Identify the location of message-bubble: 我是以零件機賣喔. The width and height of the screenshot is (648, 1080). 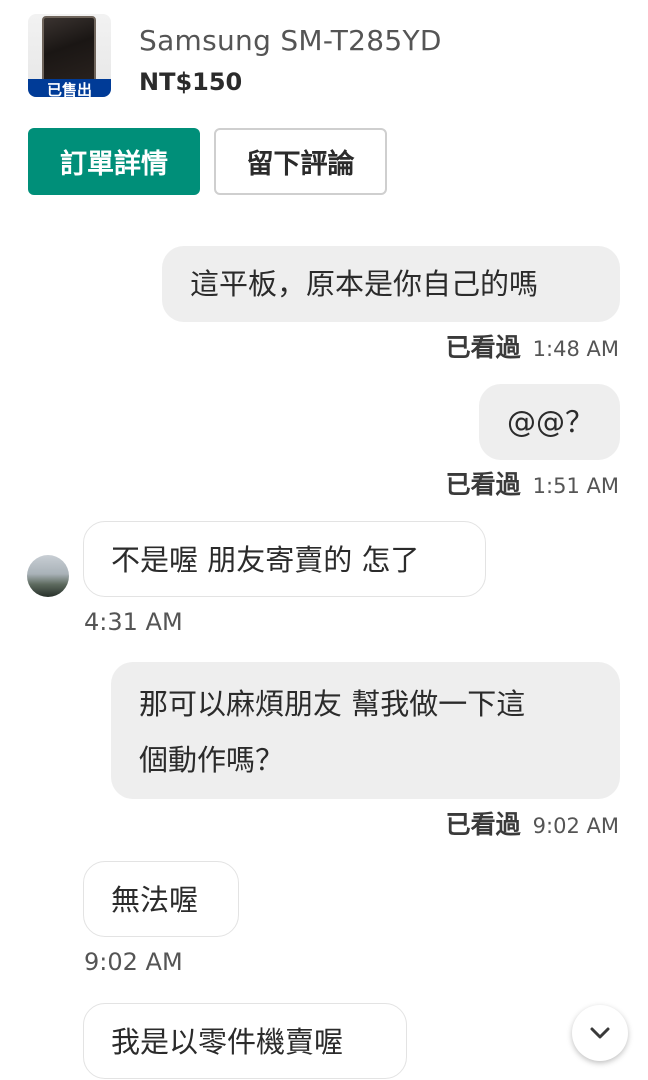
(245, 1041).